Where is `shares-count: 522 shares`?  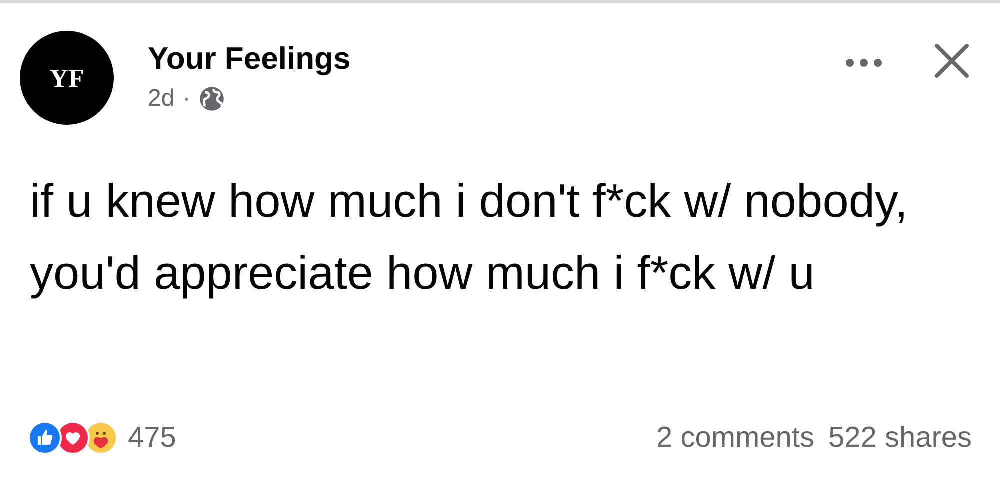 shares-count: 522 shares is located at coordinates (900, 438).